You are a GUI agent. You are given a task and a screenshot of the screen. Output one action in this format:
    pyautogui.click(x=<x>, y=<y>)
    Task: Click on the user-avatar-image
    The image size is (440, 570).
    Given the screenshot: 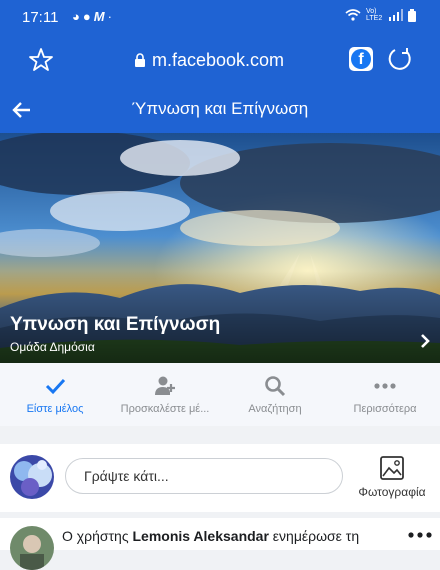 What is the action you would take?
    pyautogui.click(x=32, y=477)
    